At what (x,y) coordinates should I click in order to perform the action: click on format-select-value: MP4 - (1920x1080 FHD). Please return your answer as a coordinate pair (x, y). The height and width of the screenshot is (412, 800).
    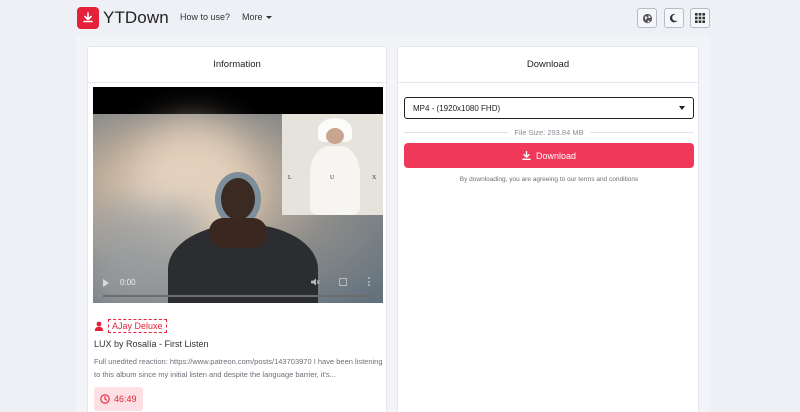
    Looking at the image, I should click on (457, 108).